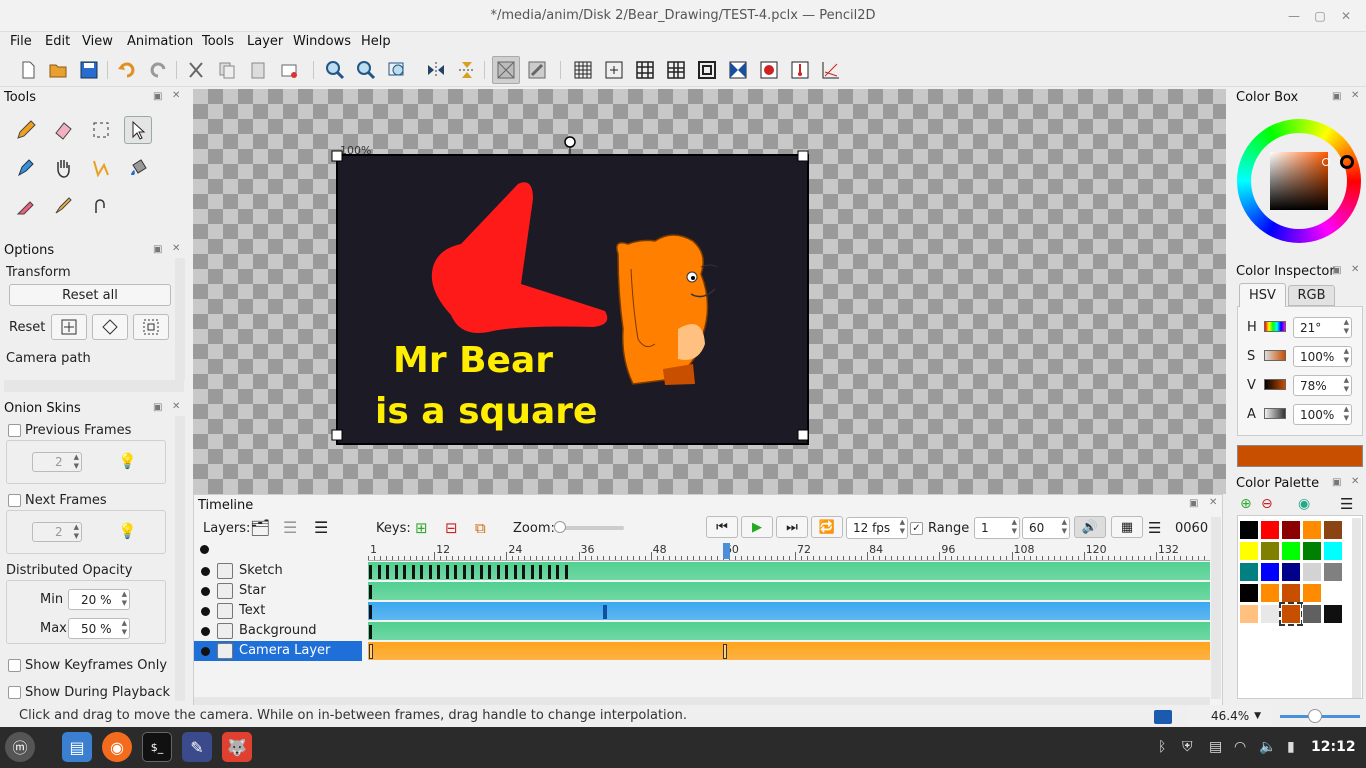 The width and height of the screenshot is (1366, 768). Describe the element at coordinates (151, 327) in the screenshot. I see `reset-scale-button` at that location.